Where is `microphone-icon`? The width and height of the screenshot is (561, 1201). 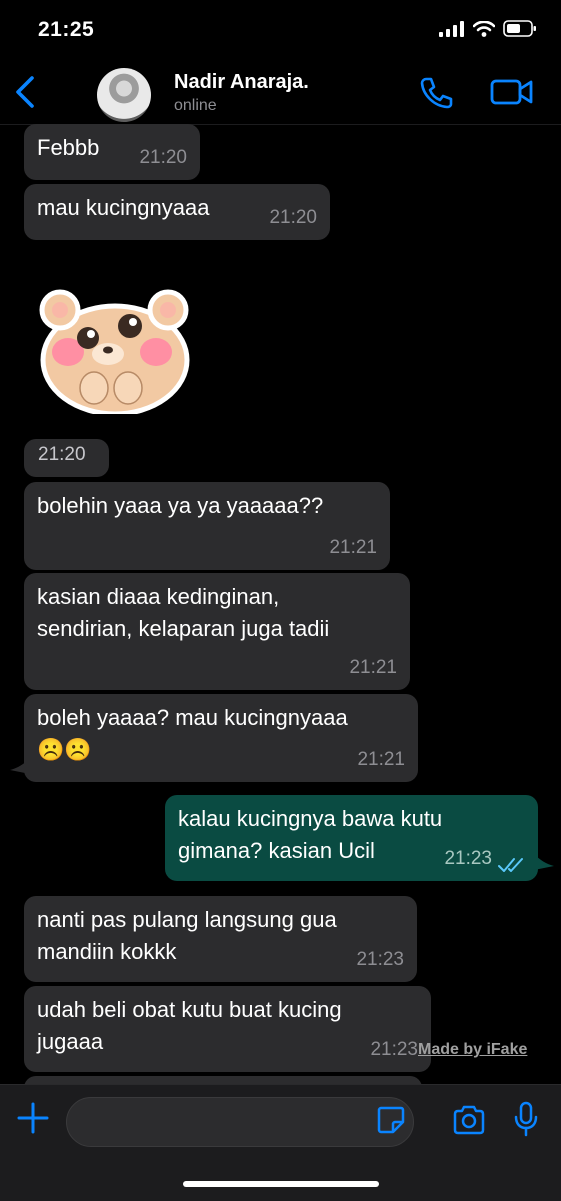 microphone-icon is located at coordinates (526, 1119).